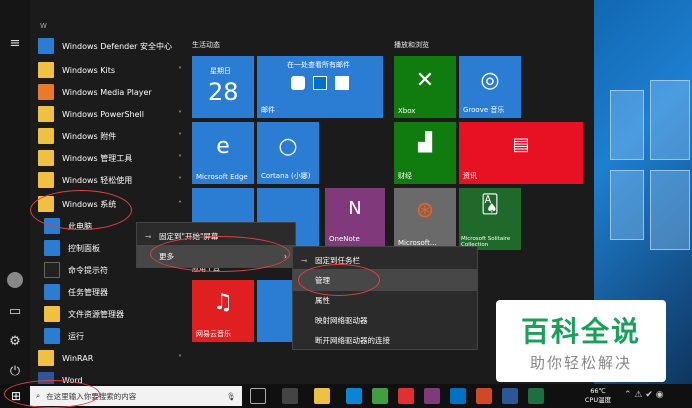 The width and height of the screenshot is (692, 408). Describe the element at coordinates (425, 210) in the screenshot. I see `film-icon: ⊛` at that location.